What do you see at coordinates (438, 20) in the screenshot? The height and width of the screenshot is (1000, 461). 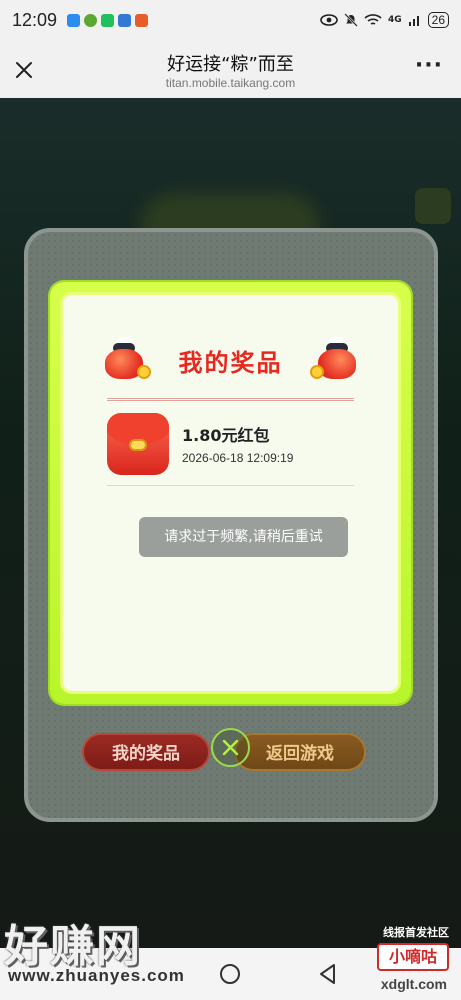 I see `battery-indicator: 26` at bounding box center [438, 20].